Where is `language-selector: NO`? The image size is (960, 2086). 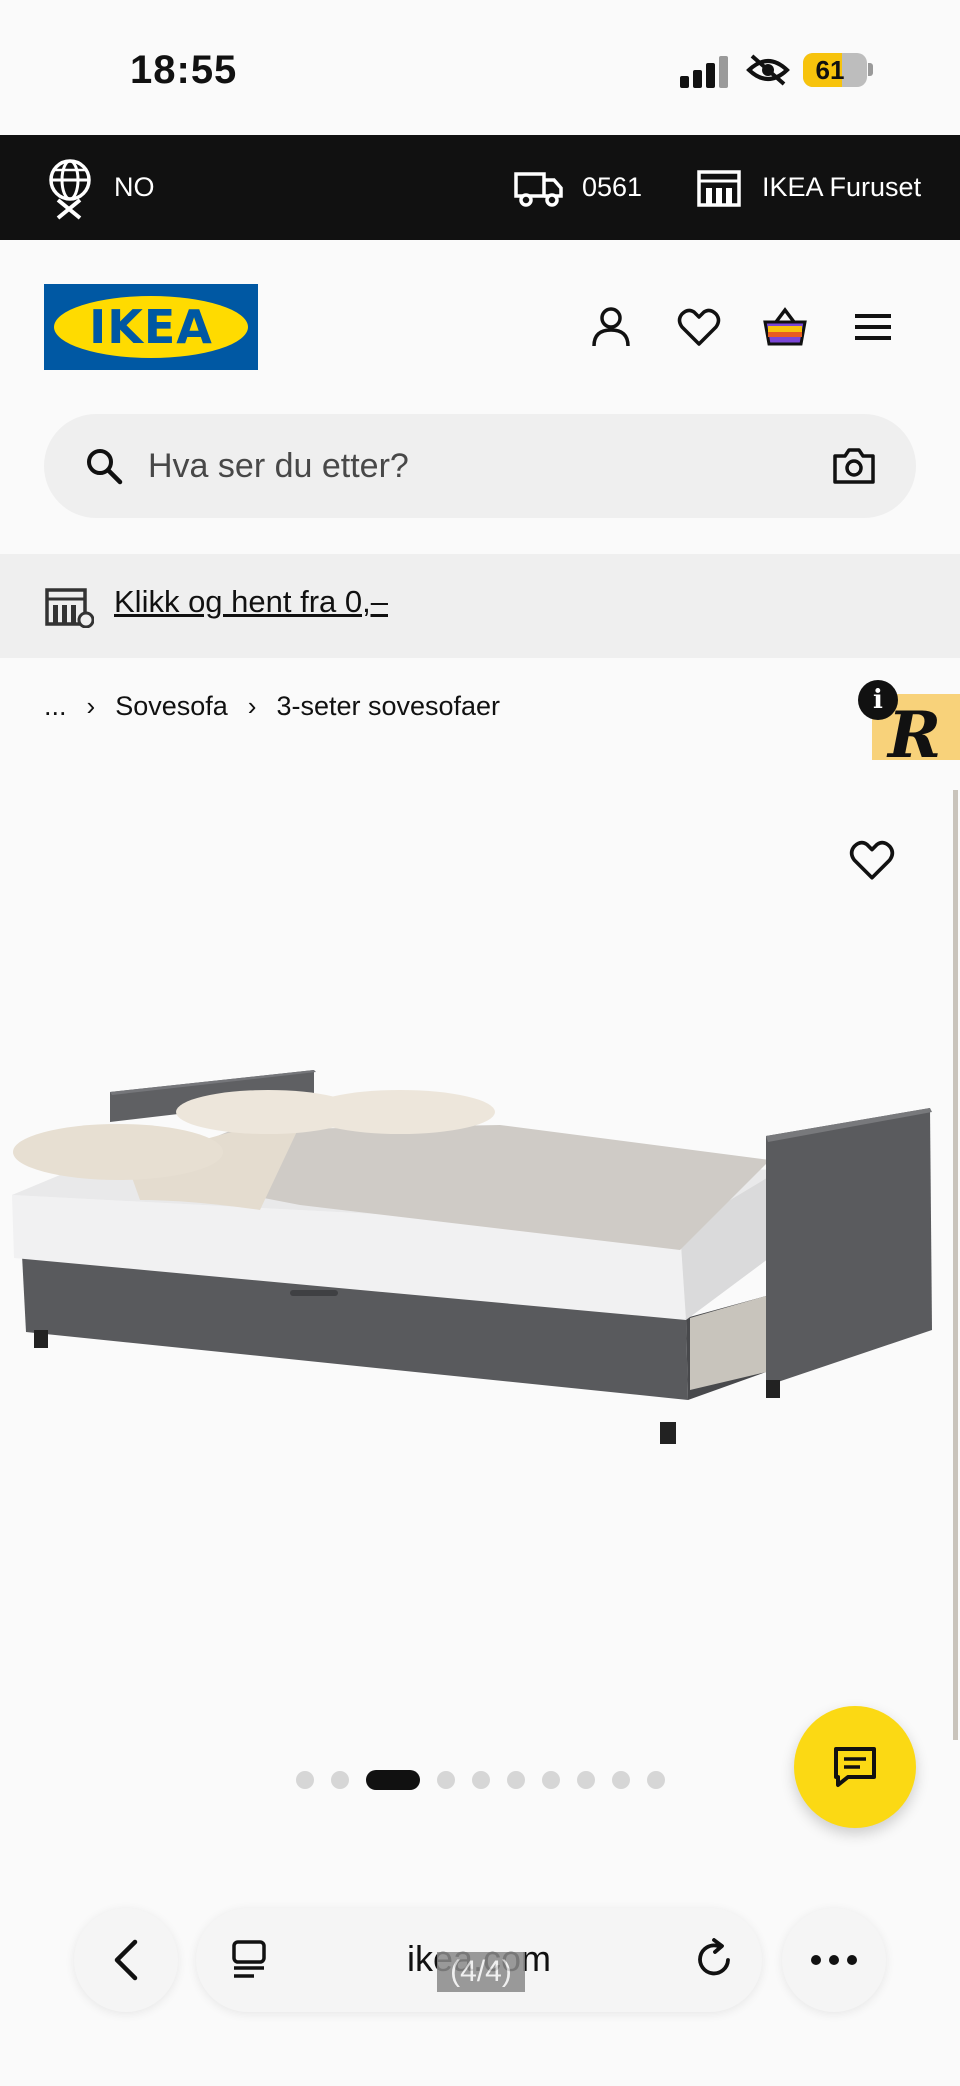
language-selector: NO is located at coordinates (100, 187).